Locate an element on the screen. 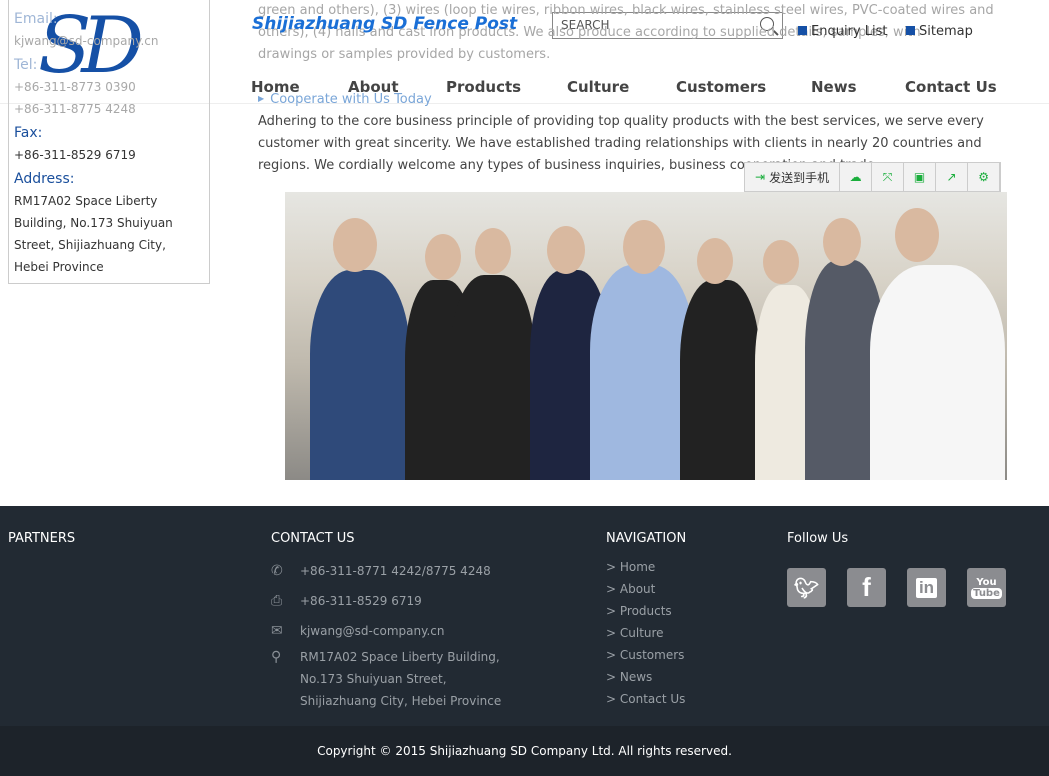 This screenshot has width=1049, height=776. fax-value: +86-311-8529 6719 is located at coordinates (75, 155).